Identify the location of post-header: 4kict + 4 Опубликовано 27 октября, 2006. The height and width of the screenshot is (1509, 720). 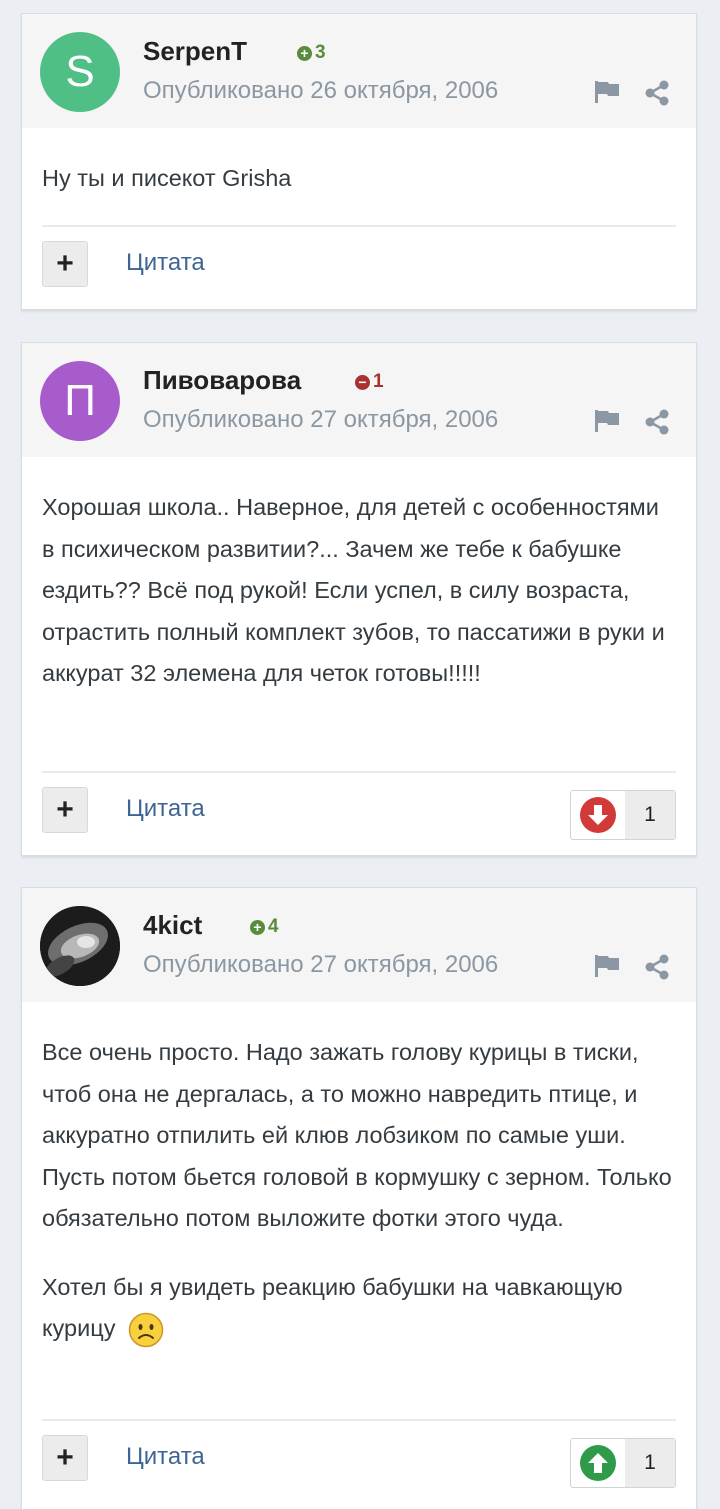
(359, 945).